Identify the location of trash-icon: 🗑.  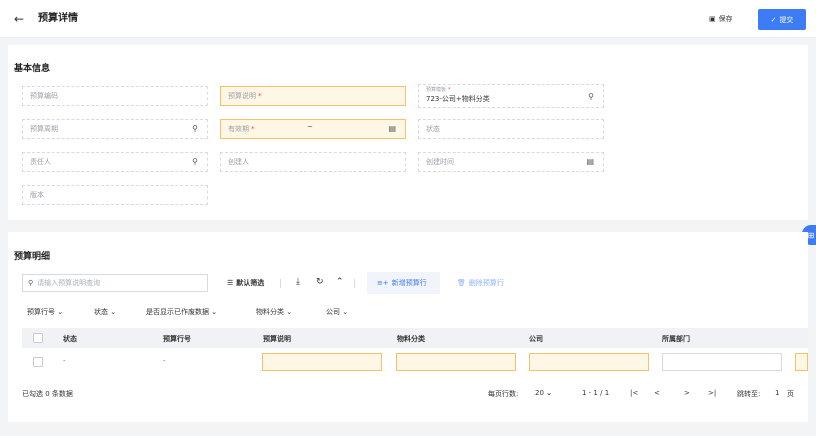
(461, 283).